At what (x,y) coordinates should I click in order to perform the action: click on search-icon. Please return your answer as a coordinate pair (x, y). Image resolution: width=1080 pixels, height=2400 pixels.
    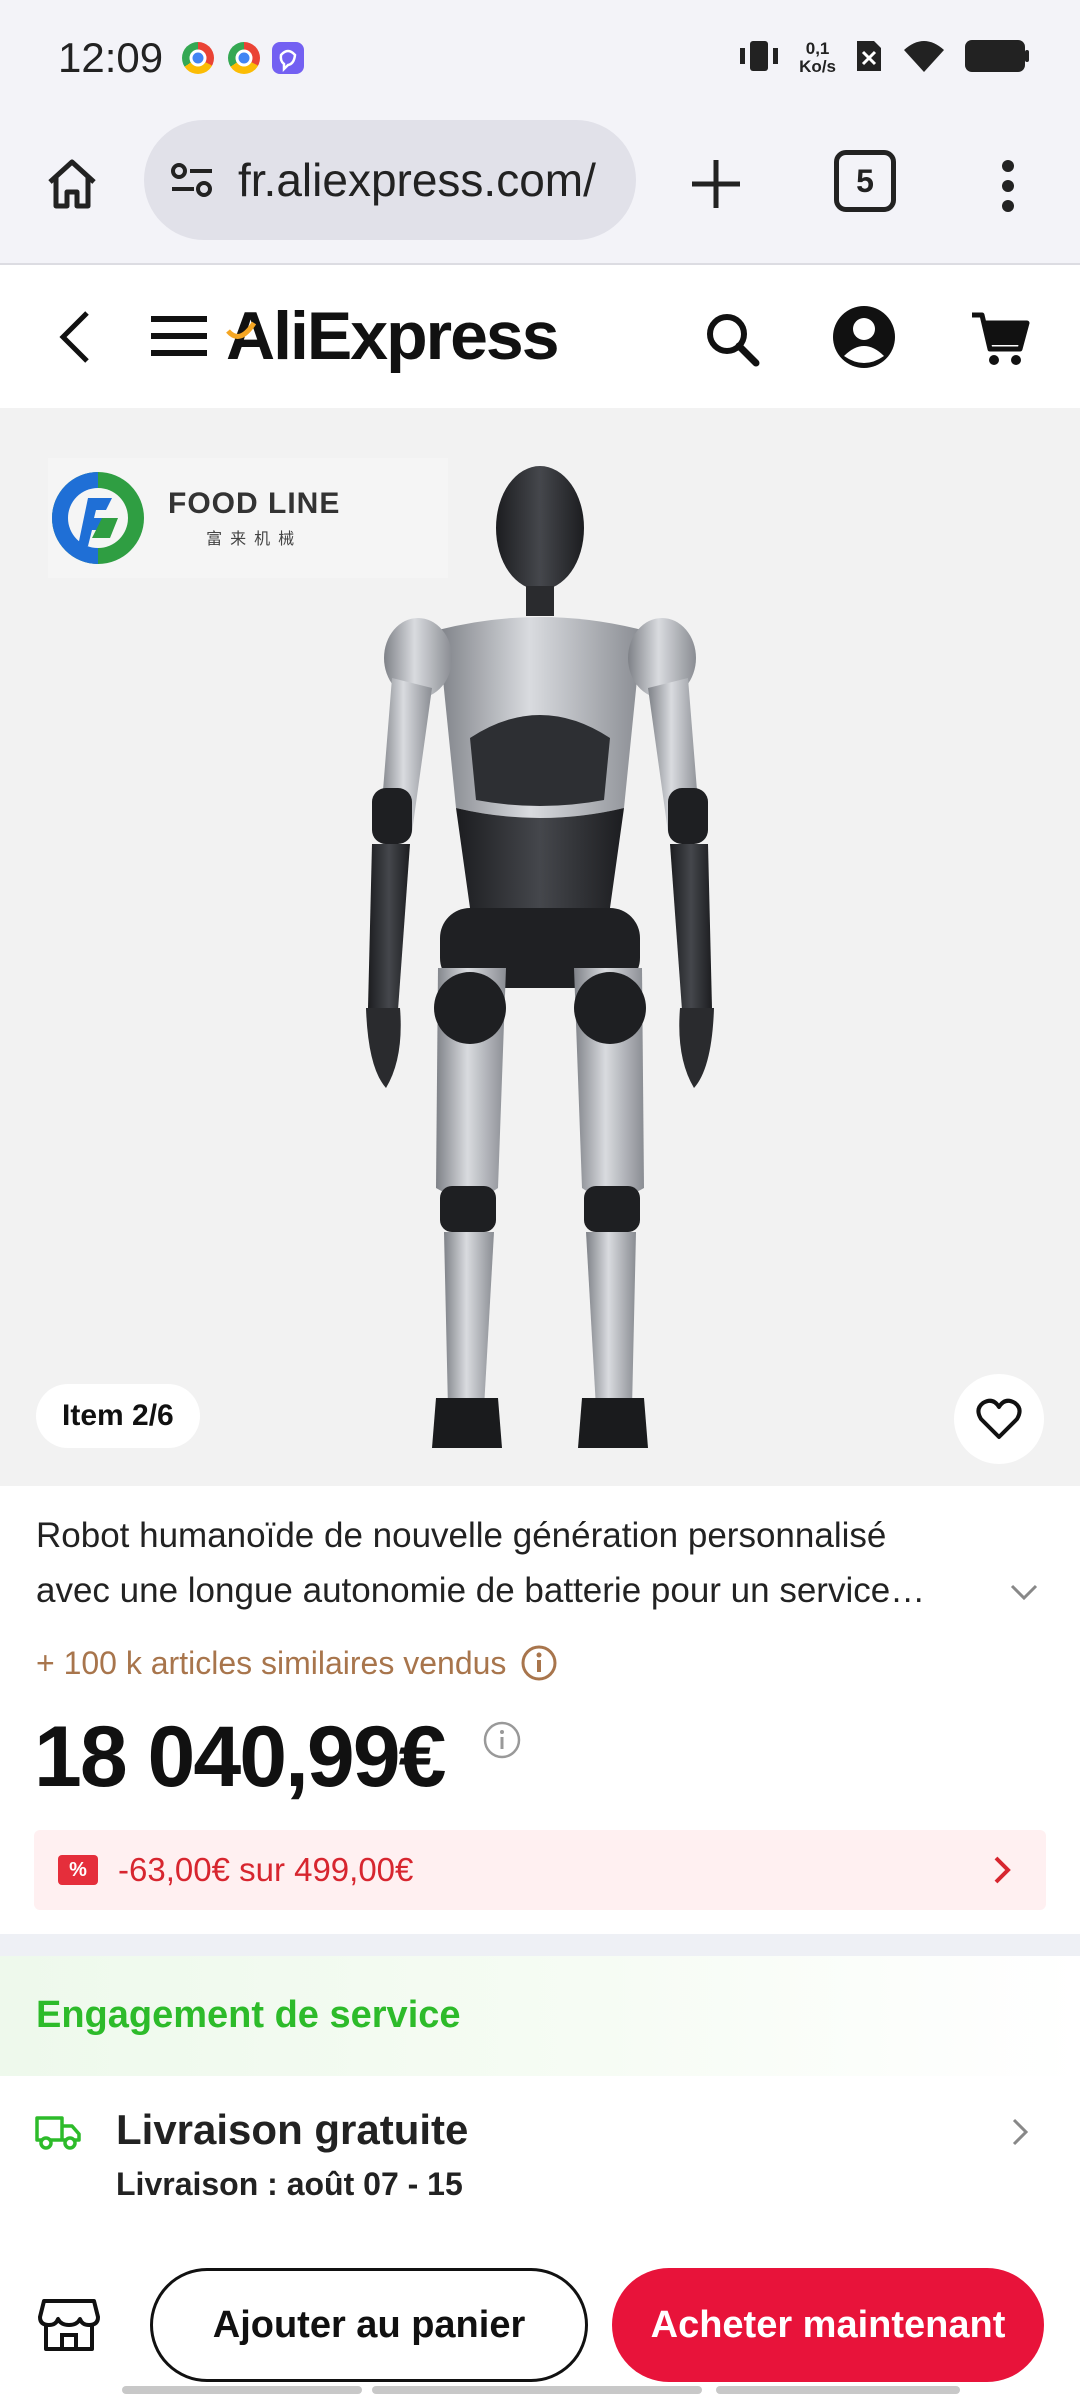
    Looking at the image, I should click on (733, 340).